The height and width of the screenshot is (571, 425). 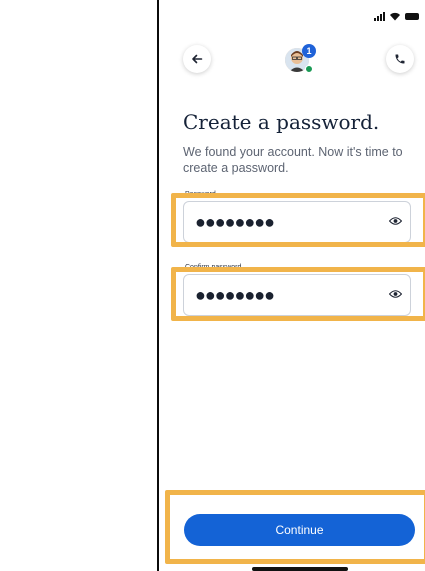 What do you see at coordinates (412, 16) in the screenshot?
I see `battery-icon` at bounding box center [412, 16].